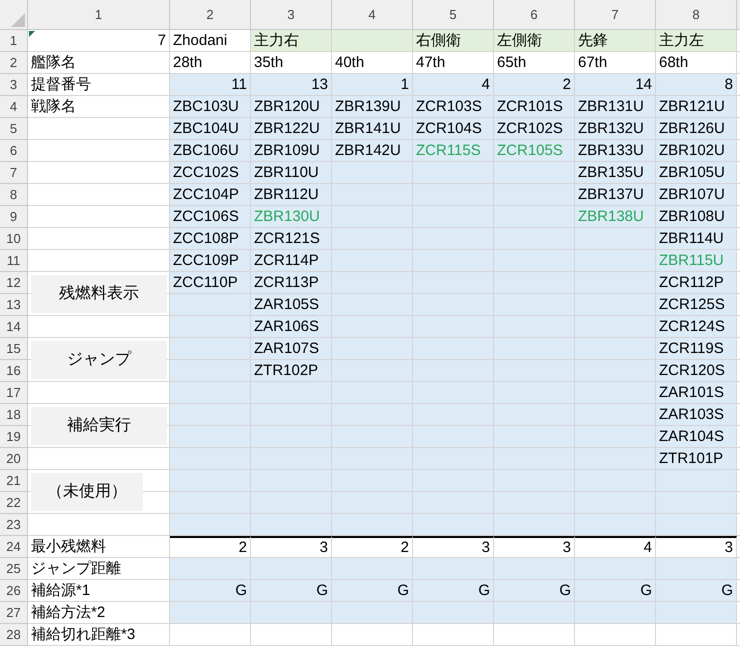 Image resolution: width=740 pixels, height=650 pixels. What do you see at coordinates (615, 107) in the screenshot?
I see `table-cell: ZBR131U` at bounding box center [615, 107].